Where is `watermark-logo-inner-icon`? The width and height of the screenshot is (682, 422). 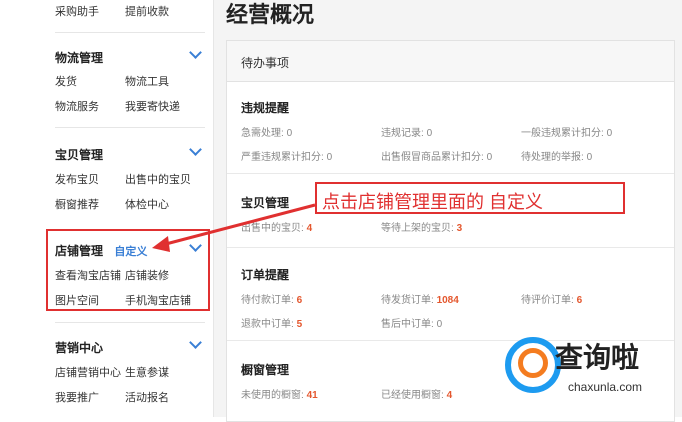
watermark-logo-inner-icon is located at coordinates (533, 363).